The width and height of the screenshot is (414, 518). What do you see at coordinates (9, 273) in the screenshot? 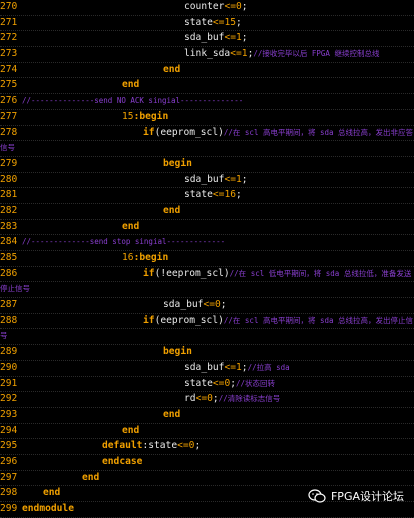
I see `line-number: 286` at bounding box center [9, 273].